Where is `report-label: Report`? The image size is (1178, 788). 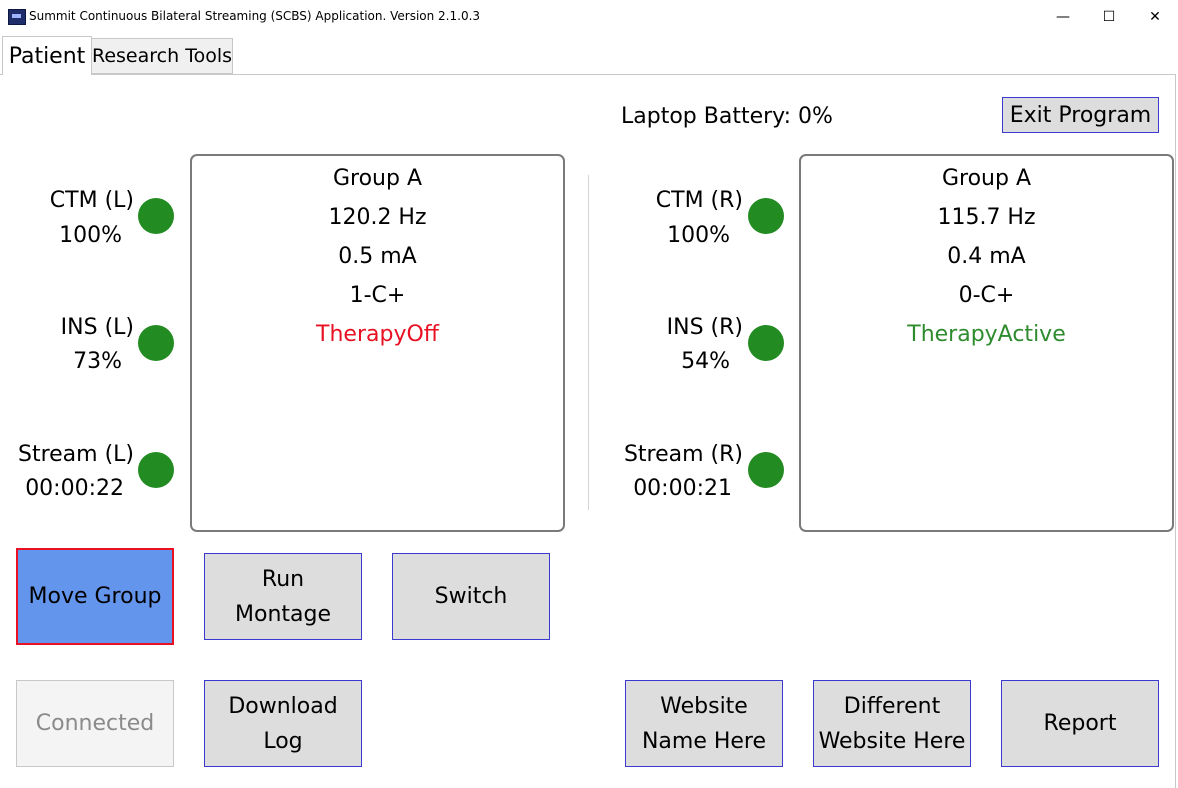 report-label: Report is located at coordinates (1080, 723).